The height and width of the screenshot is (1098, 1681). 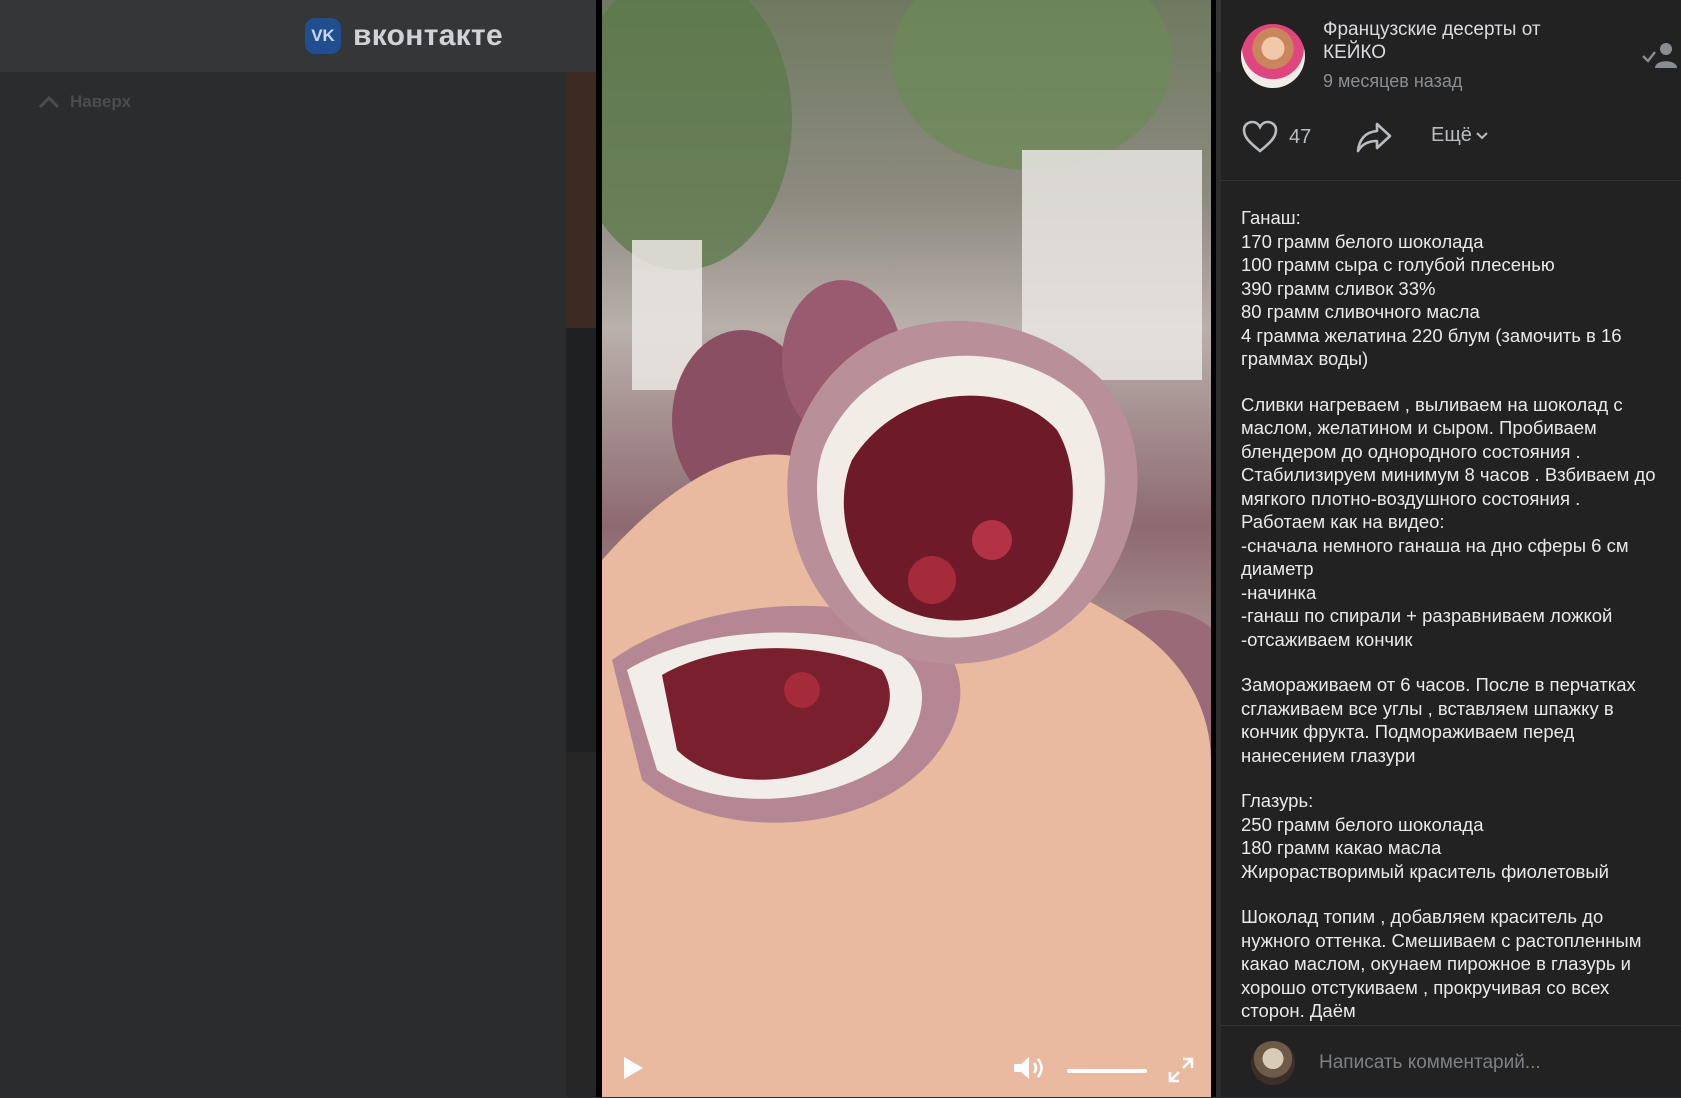 What do you see at coordinates (583, 584) in the screenshot?
I see `background-feed` at bounding box center [583, 584].